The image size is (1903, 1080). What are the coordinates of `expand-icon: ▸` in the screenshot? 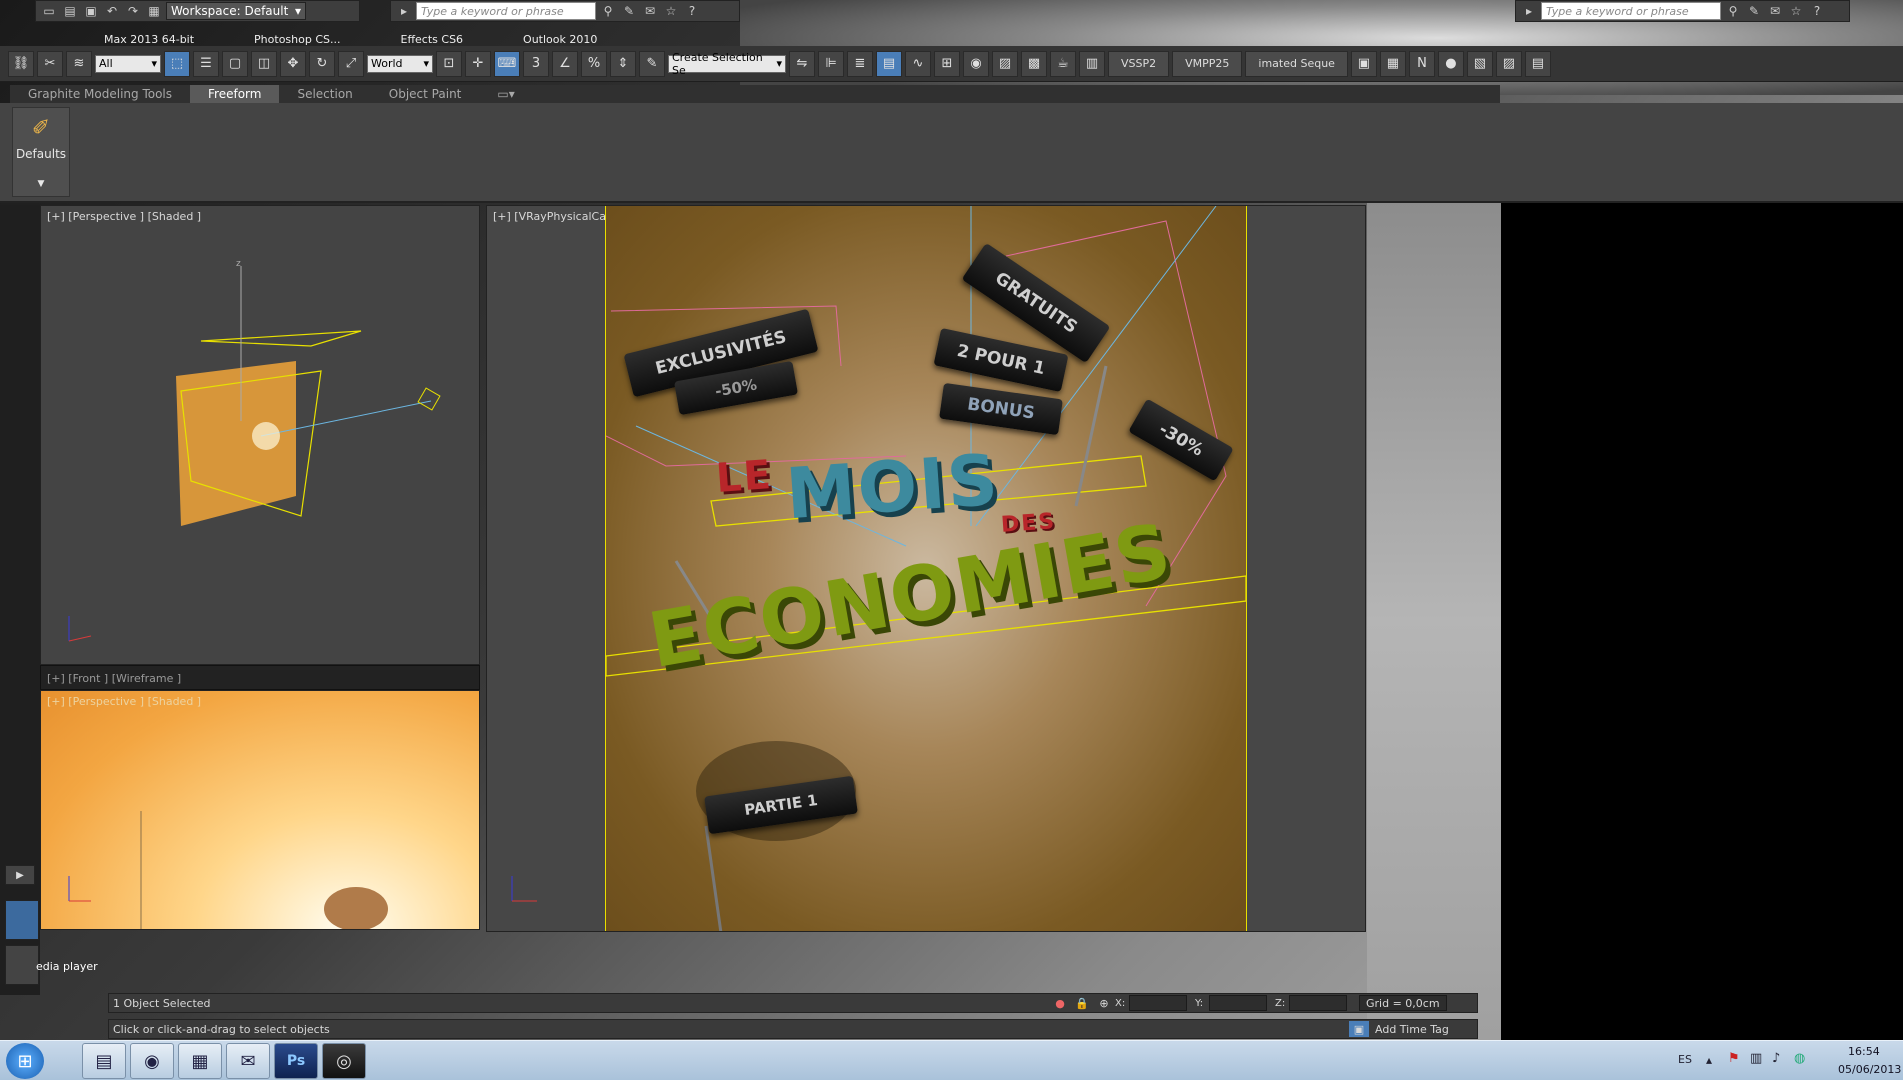 It's located at (404, 11).